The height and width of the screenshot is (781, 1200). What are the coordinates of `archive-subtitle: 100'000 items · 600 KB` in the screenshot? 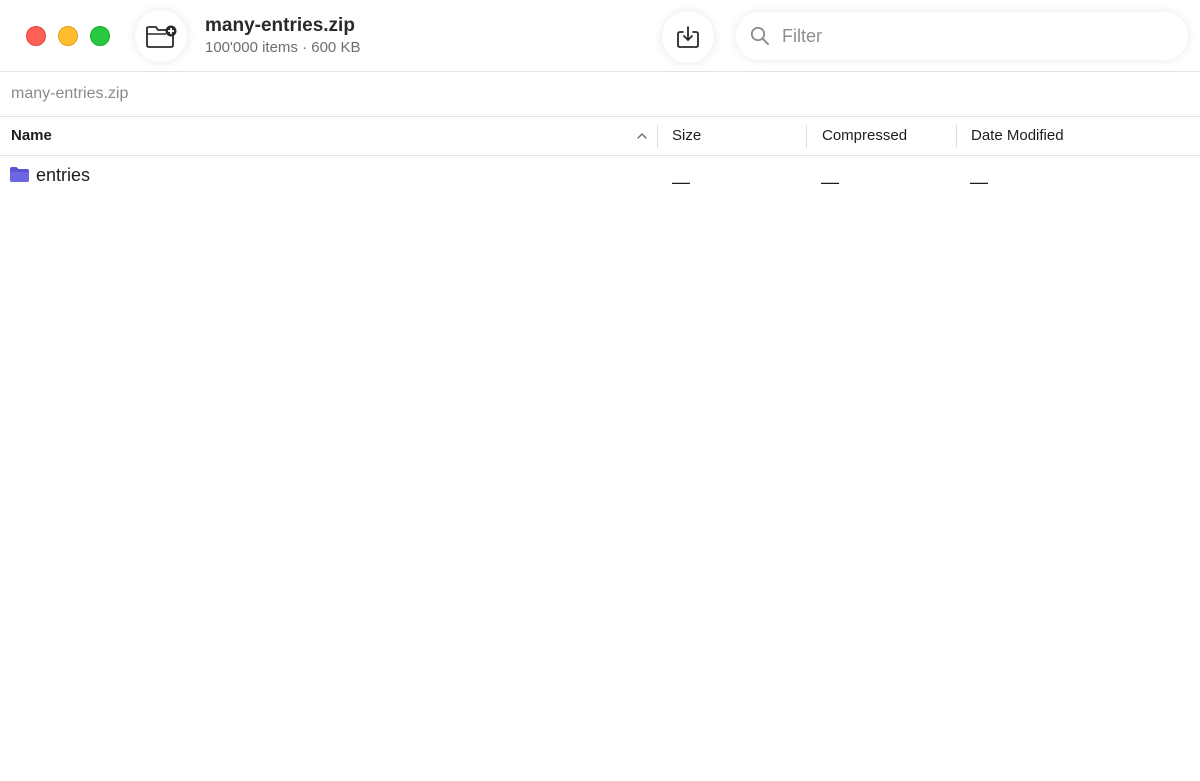 It's located at (283, 47).